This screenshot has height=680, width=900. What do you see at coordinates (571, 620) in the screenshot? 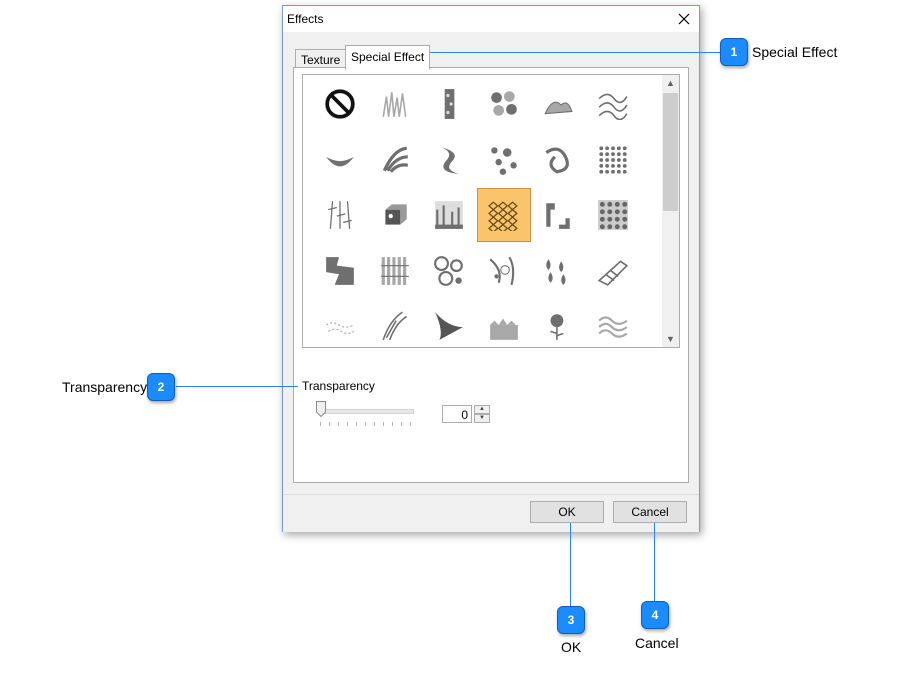
I see `callout-badge-3: 3` at bounding box center [571, 620].